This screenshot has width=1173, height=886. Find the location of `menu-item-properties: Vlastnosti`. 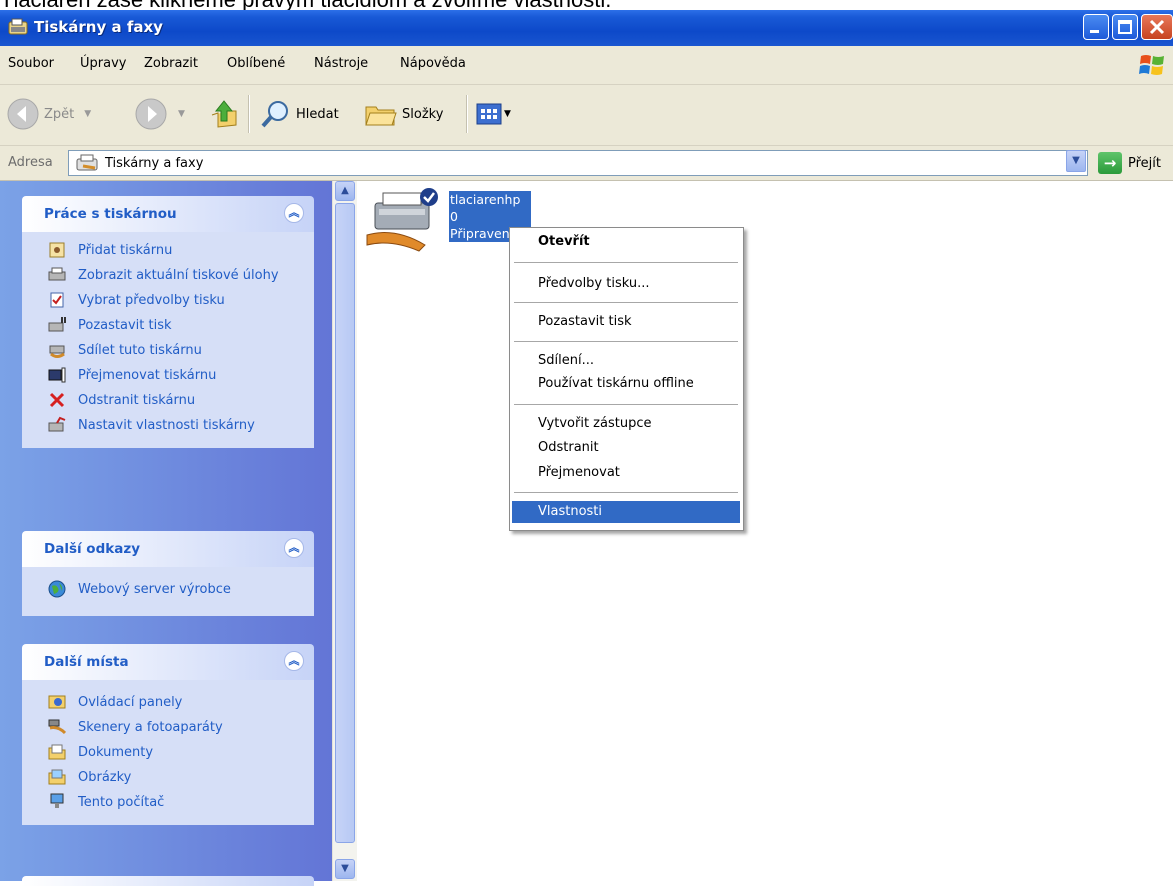

menu-item-properties: Vlastnosti is located at coordinates (626, 512).